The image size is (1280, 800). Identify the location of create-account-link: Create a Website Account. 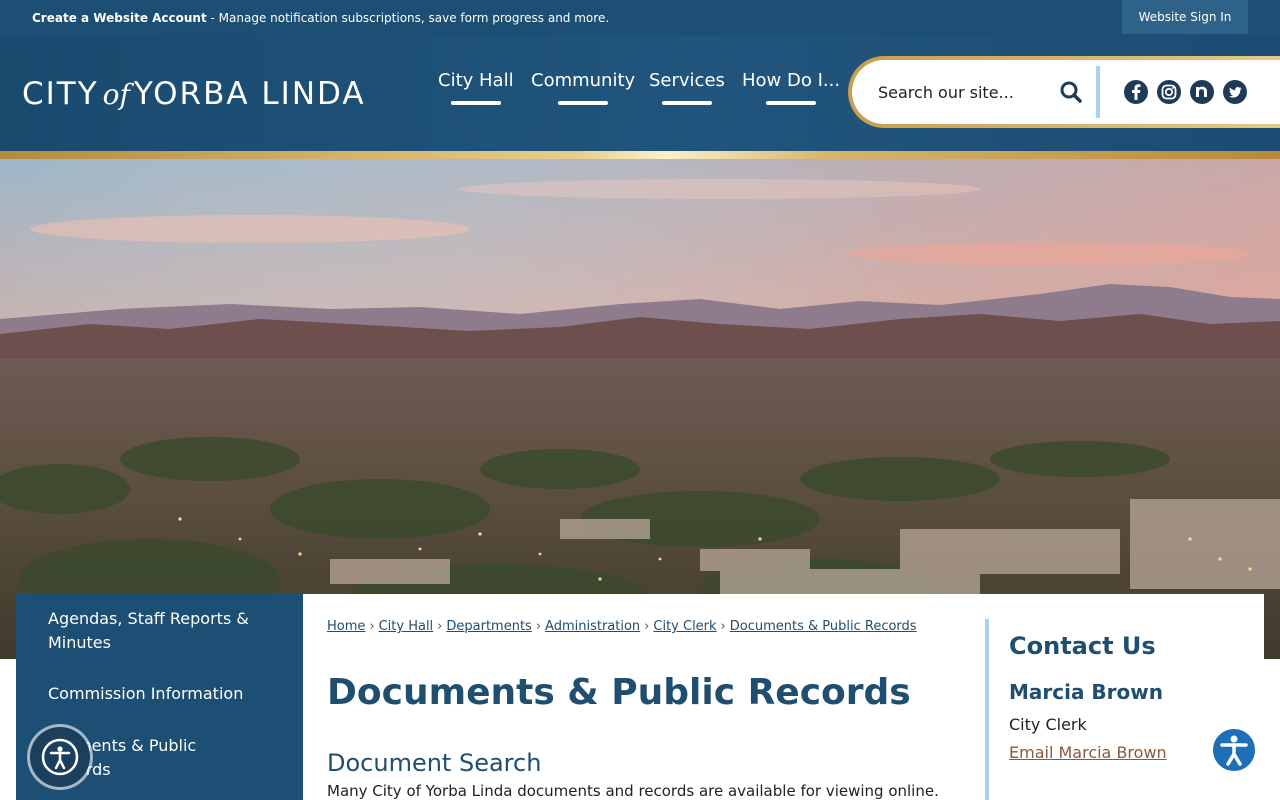
(119, 18).